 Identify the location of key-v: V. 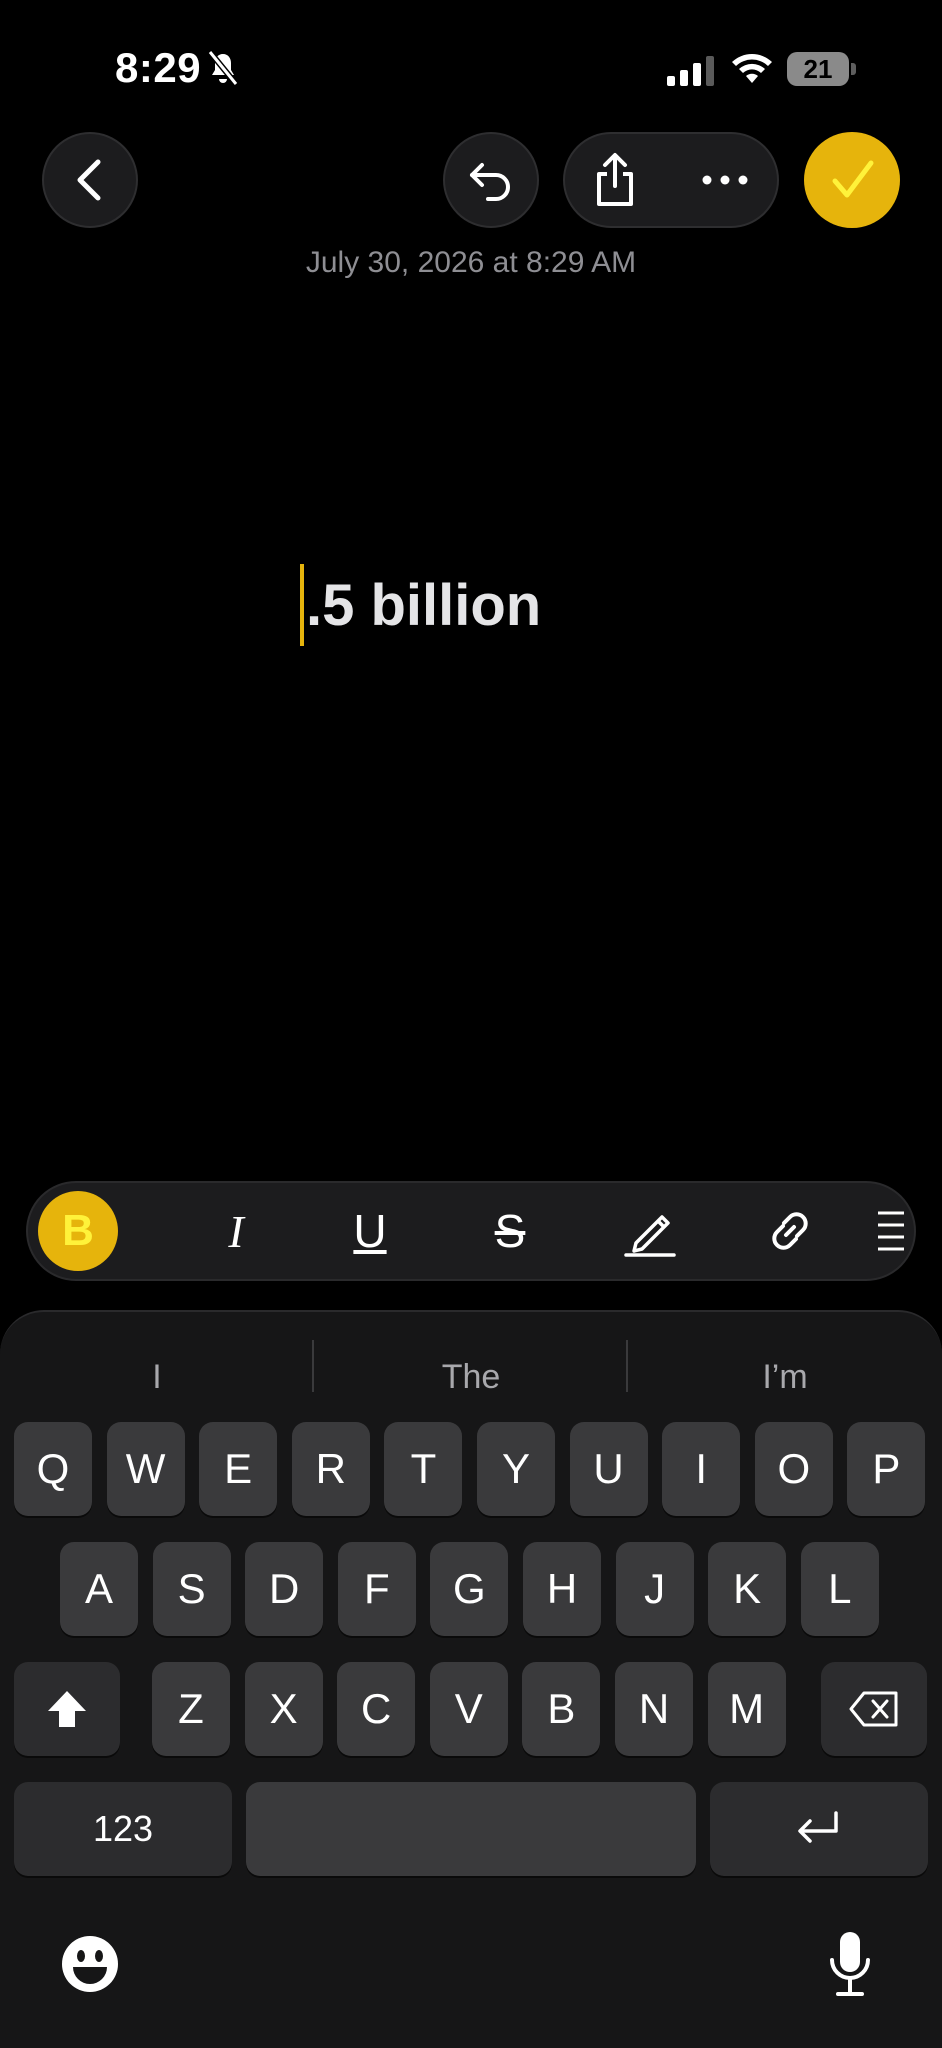
(468, 1709).